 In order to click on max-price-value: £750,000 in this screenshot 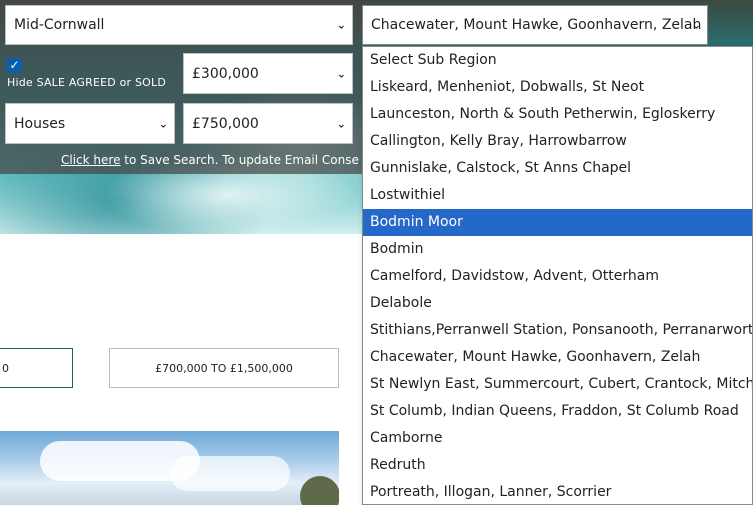, I will do `click(225, 123)`.